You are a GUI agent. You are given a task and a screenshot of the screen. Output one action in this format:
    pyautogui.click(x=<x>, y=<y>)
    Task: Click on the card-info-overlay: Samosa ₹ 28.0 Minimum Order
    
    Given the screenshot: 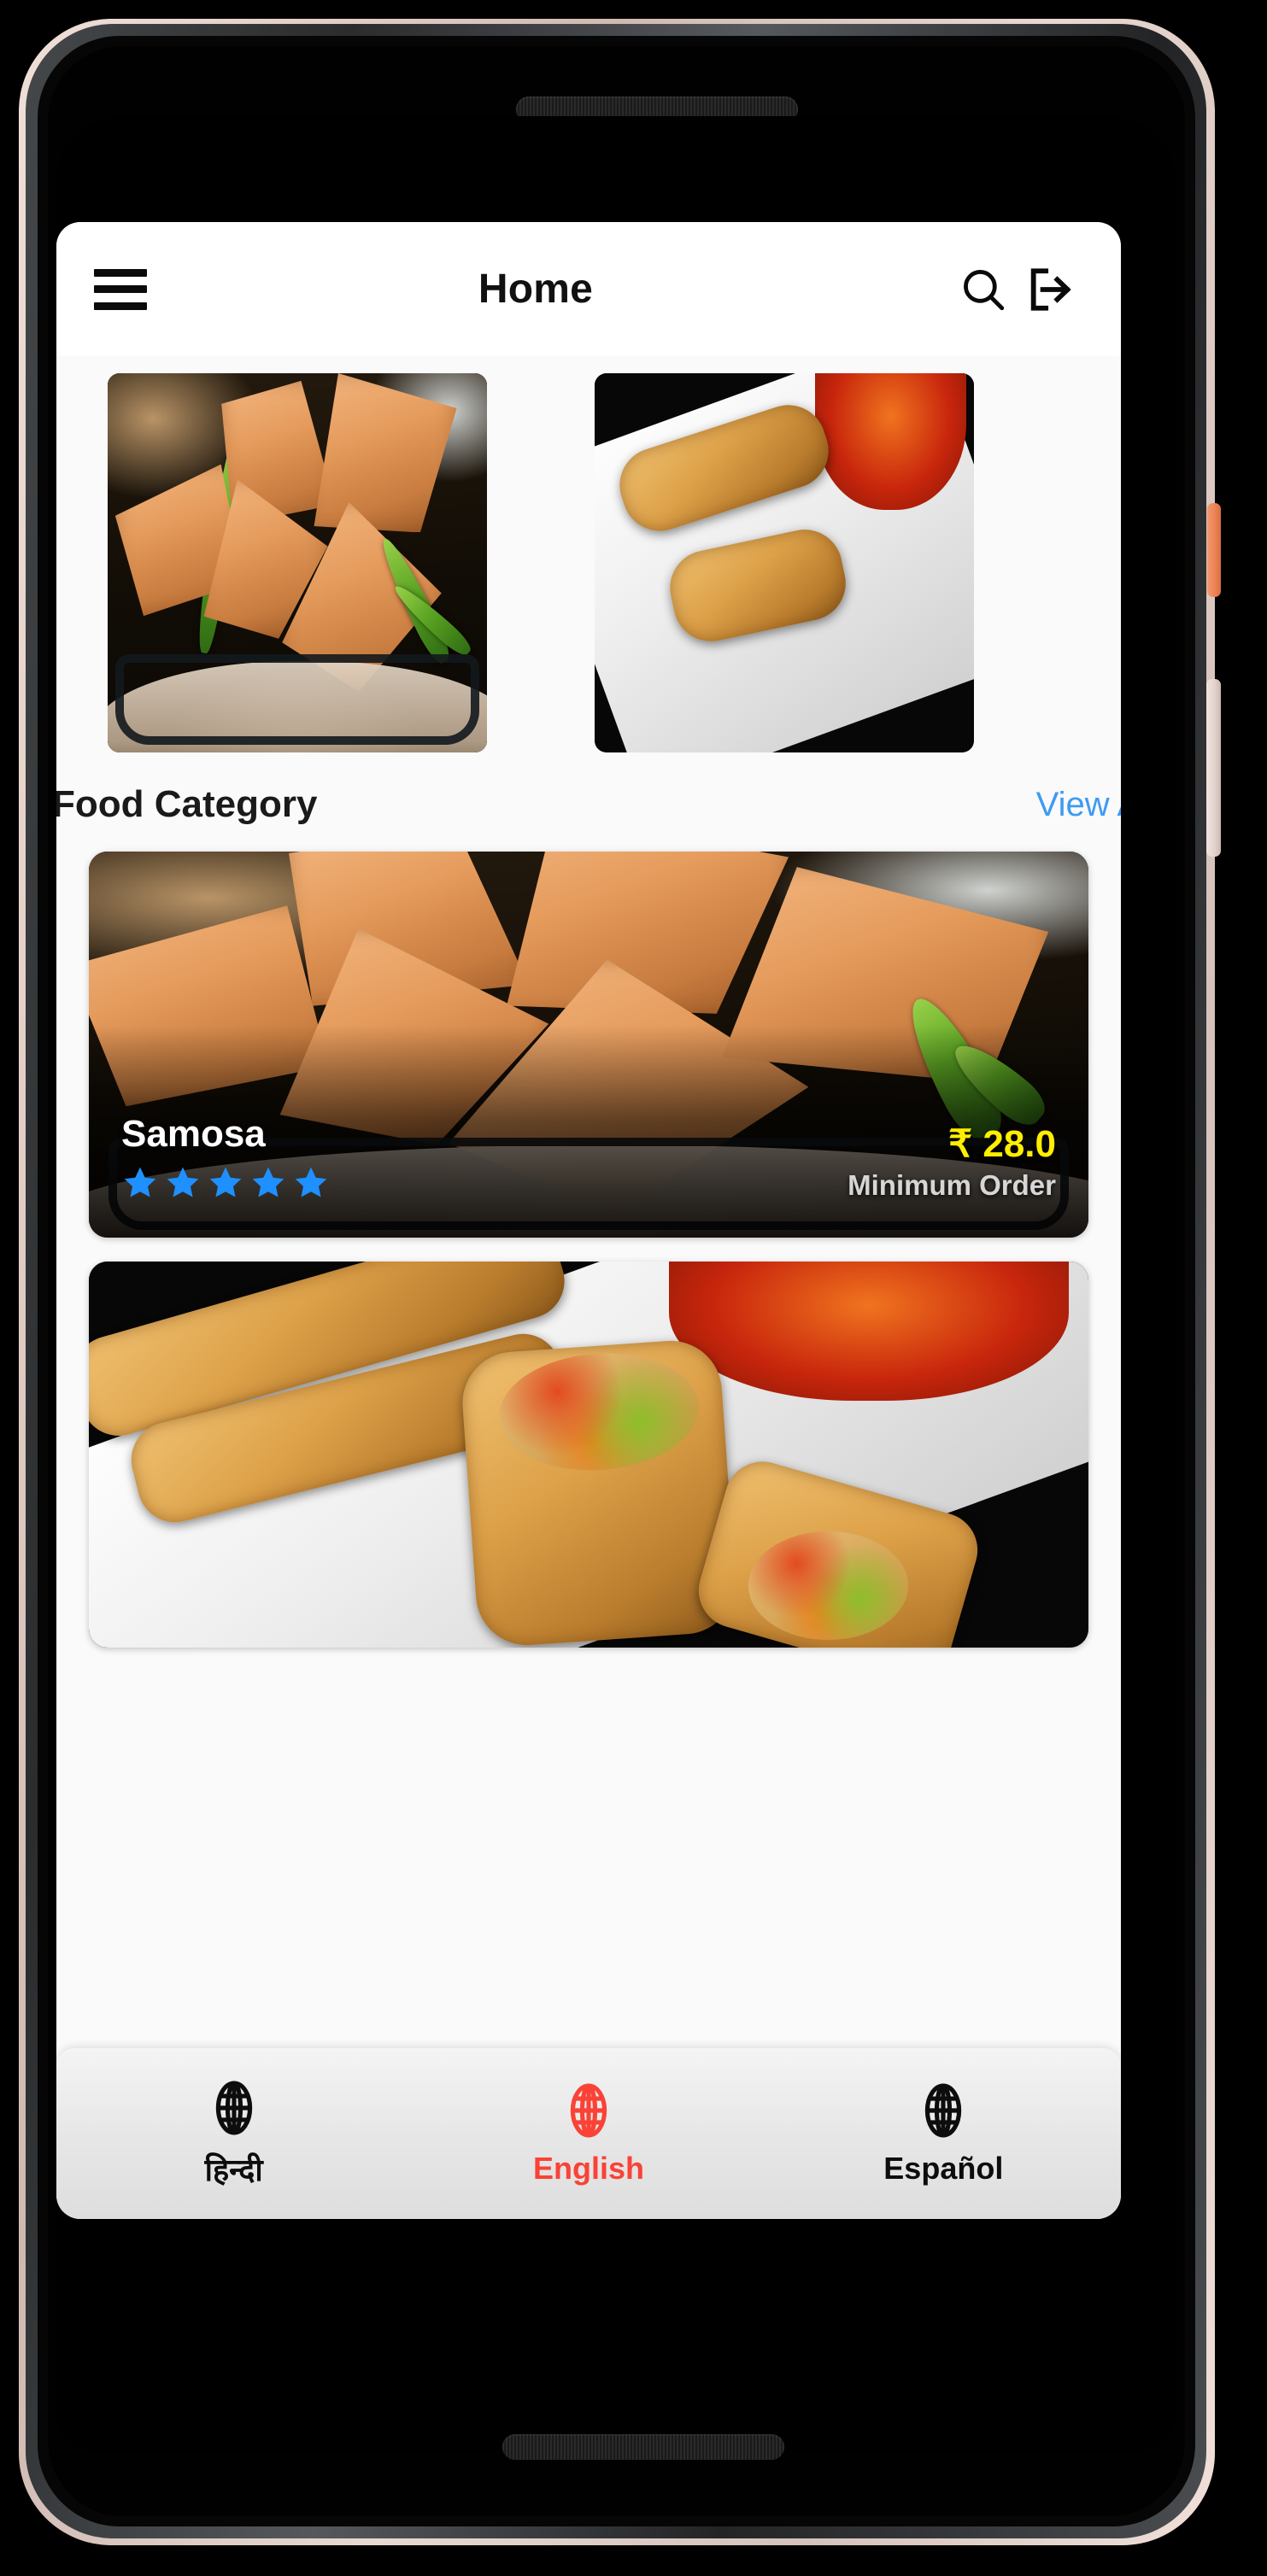 What is the action you would take?
    pyautogui.click(x=588, y=1175)
    